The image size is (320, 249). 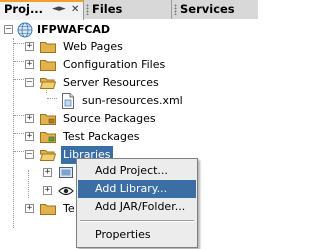 What do you see at coordinates (38, 173) in the screenshot?
I see `tree-item-library-jdk: +` at bounding box center [38, 173].